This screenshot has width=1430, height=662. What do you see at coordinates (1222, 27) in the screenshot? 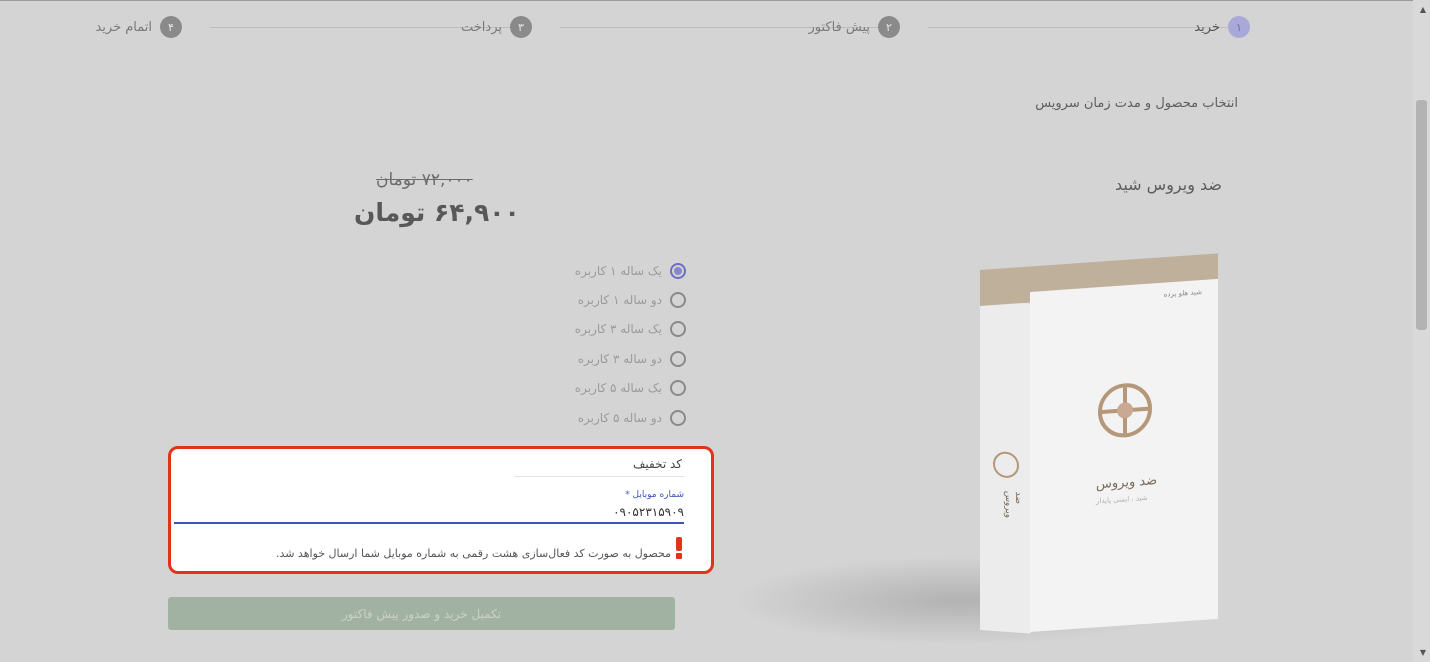
I see `step-purchase: ۱ خرید` at bounding box center [1222, 27].